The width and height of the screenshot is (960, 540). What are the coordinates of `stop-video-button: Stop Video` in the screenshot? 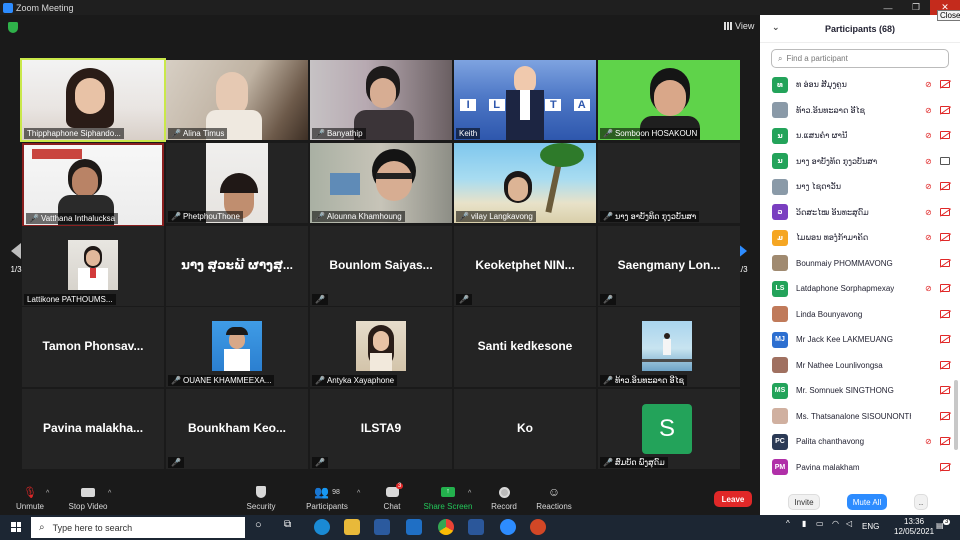 It's located at (88, 498).